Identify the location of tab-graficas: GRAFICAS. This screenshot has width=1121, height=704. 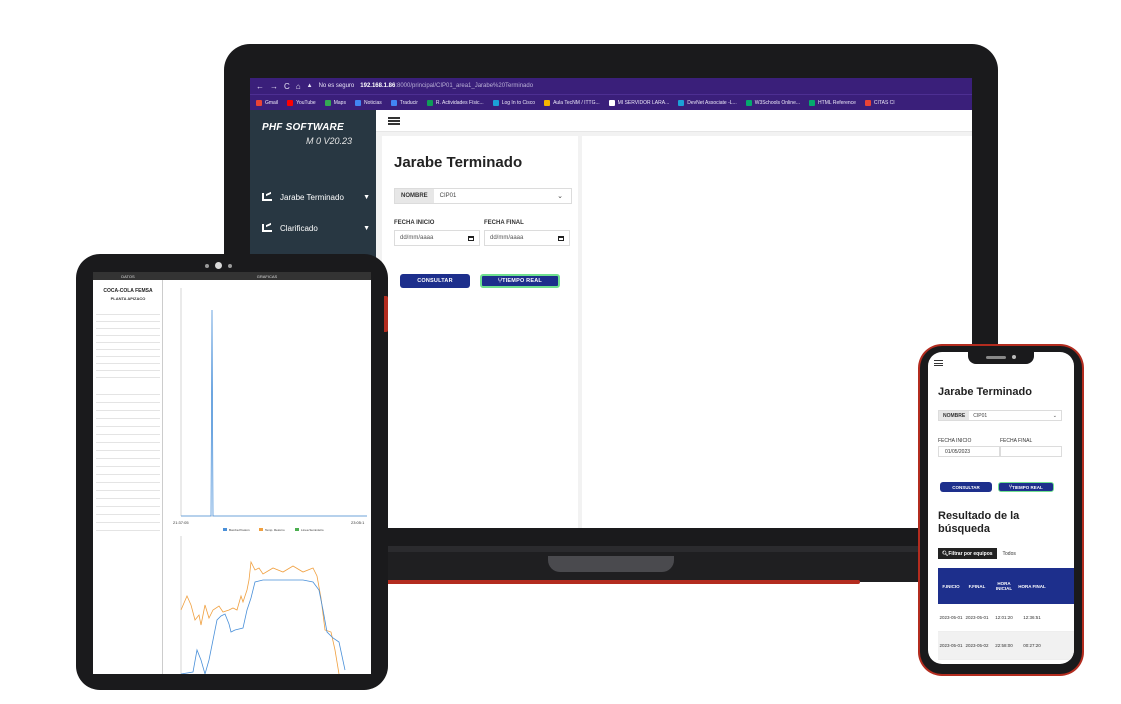
(267, 276).